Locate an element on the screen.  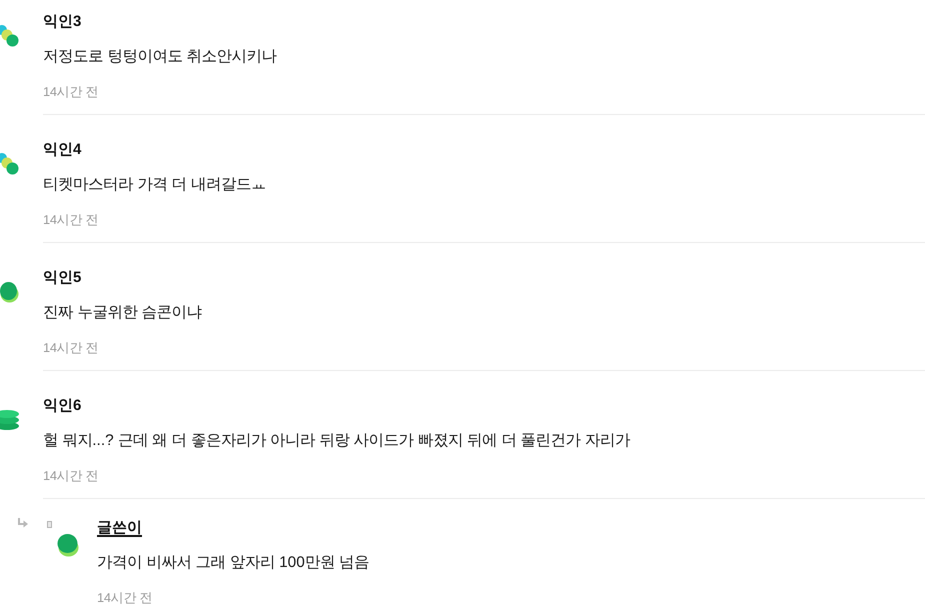
comment-text: 티켓마스터라 가격 더 내려갈드ㅛ is located at coordinates (154, 185).